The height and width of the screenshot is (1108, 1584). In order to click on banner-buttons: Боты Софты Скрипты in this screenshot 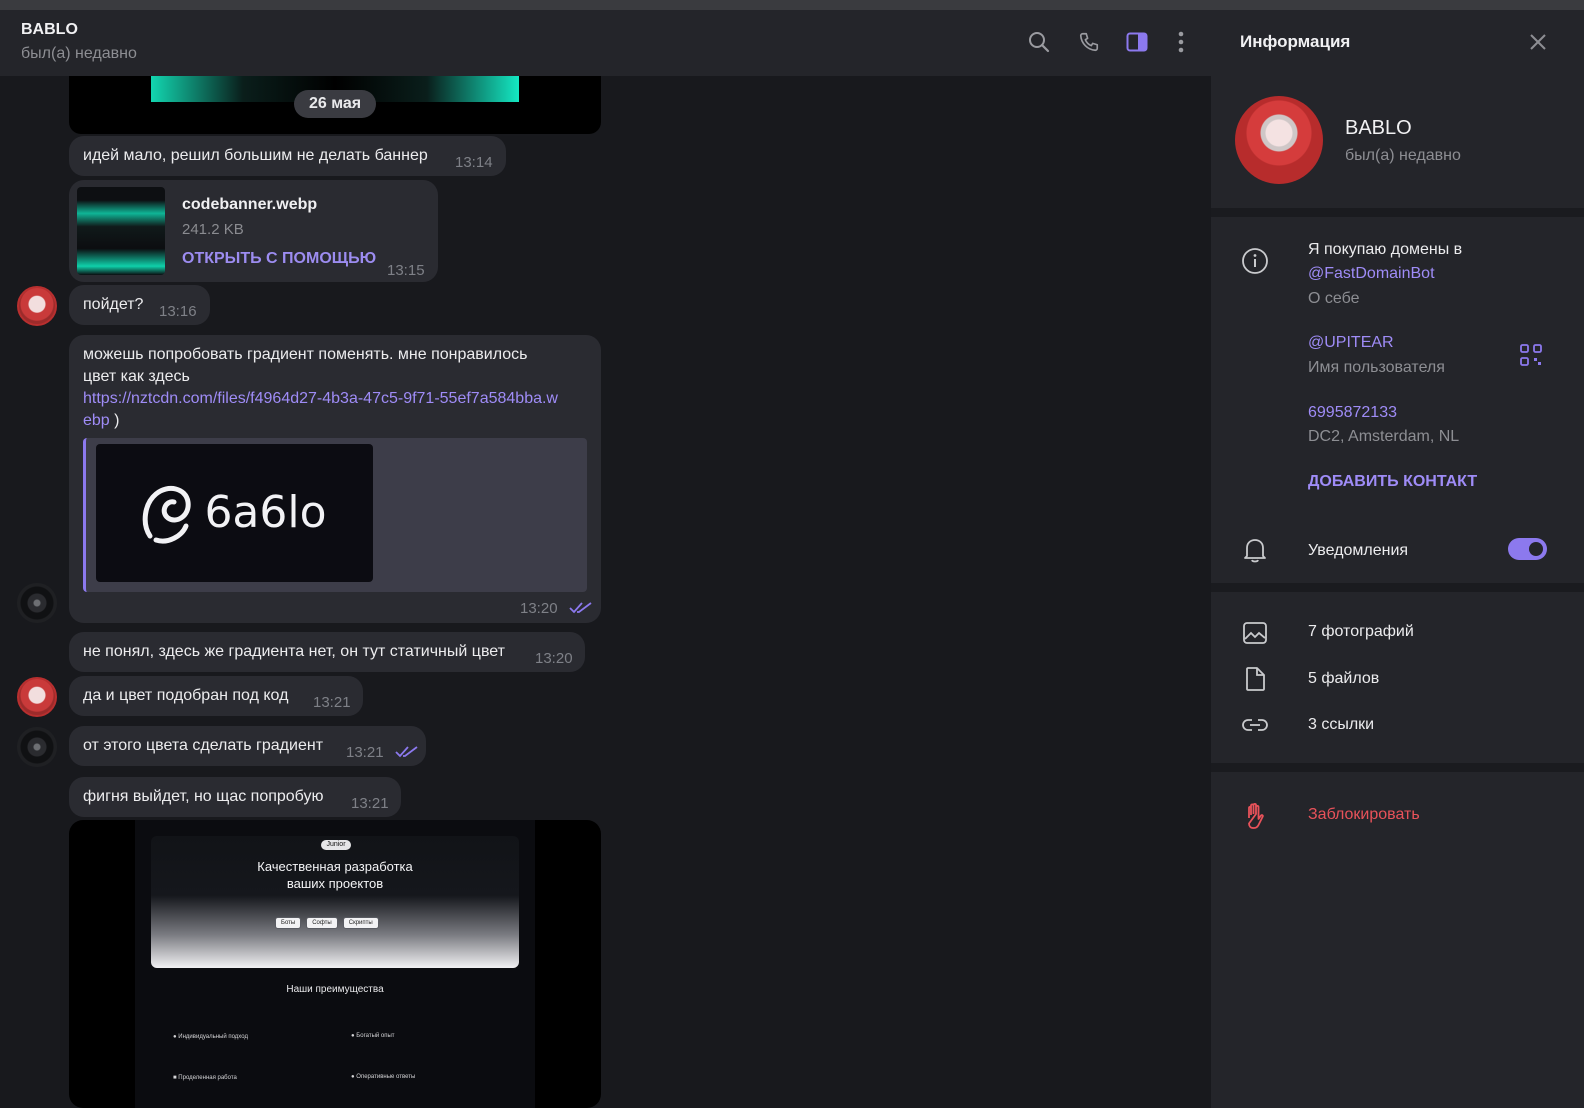, I will do `click(327, 923)`.